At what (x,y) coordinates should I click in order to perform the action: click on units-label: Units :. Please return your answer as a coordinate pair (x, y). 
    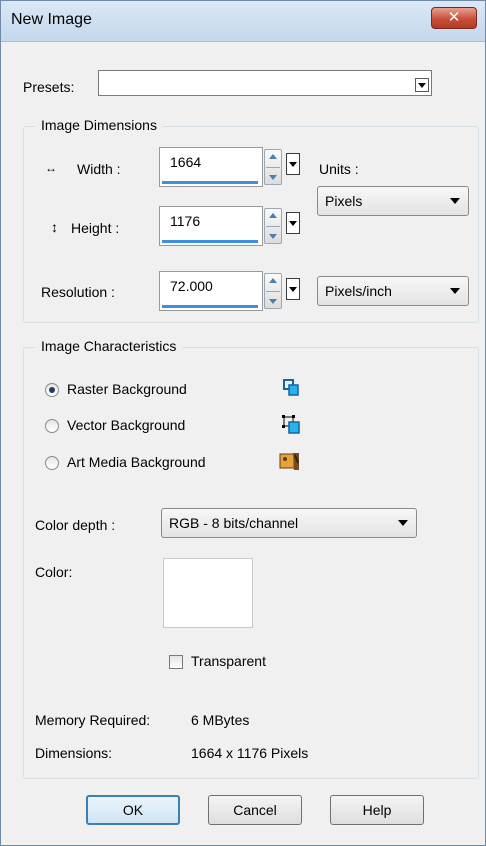
    Looking at the image, I should click on (339, 169).